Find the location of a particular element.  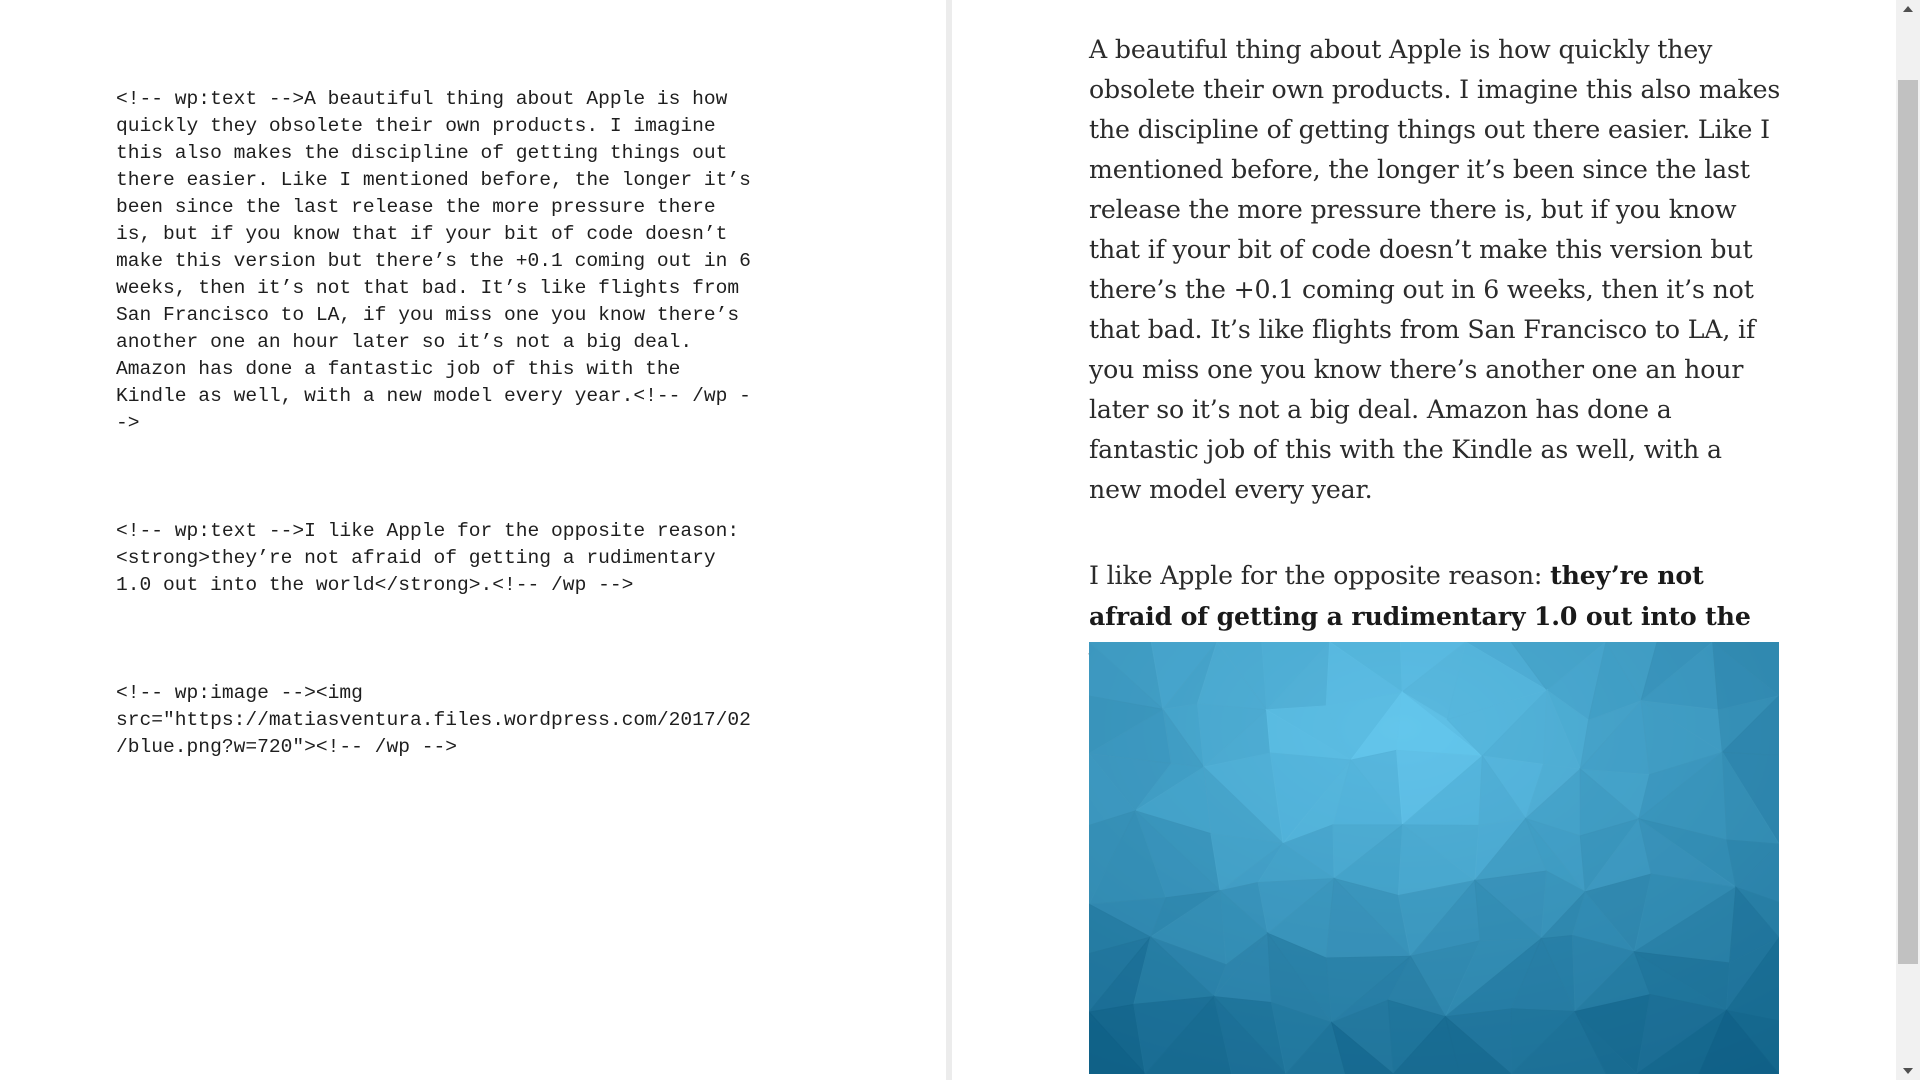

preview-paragraph-2-lead: I like Apple for the opposite reason: is located at coordinates (1320, 575).